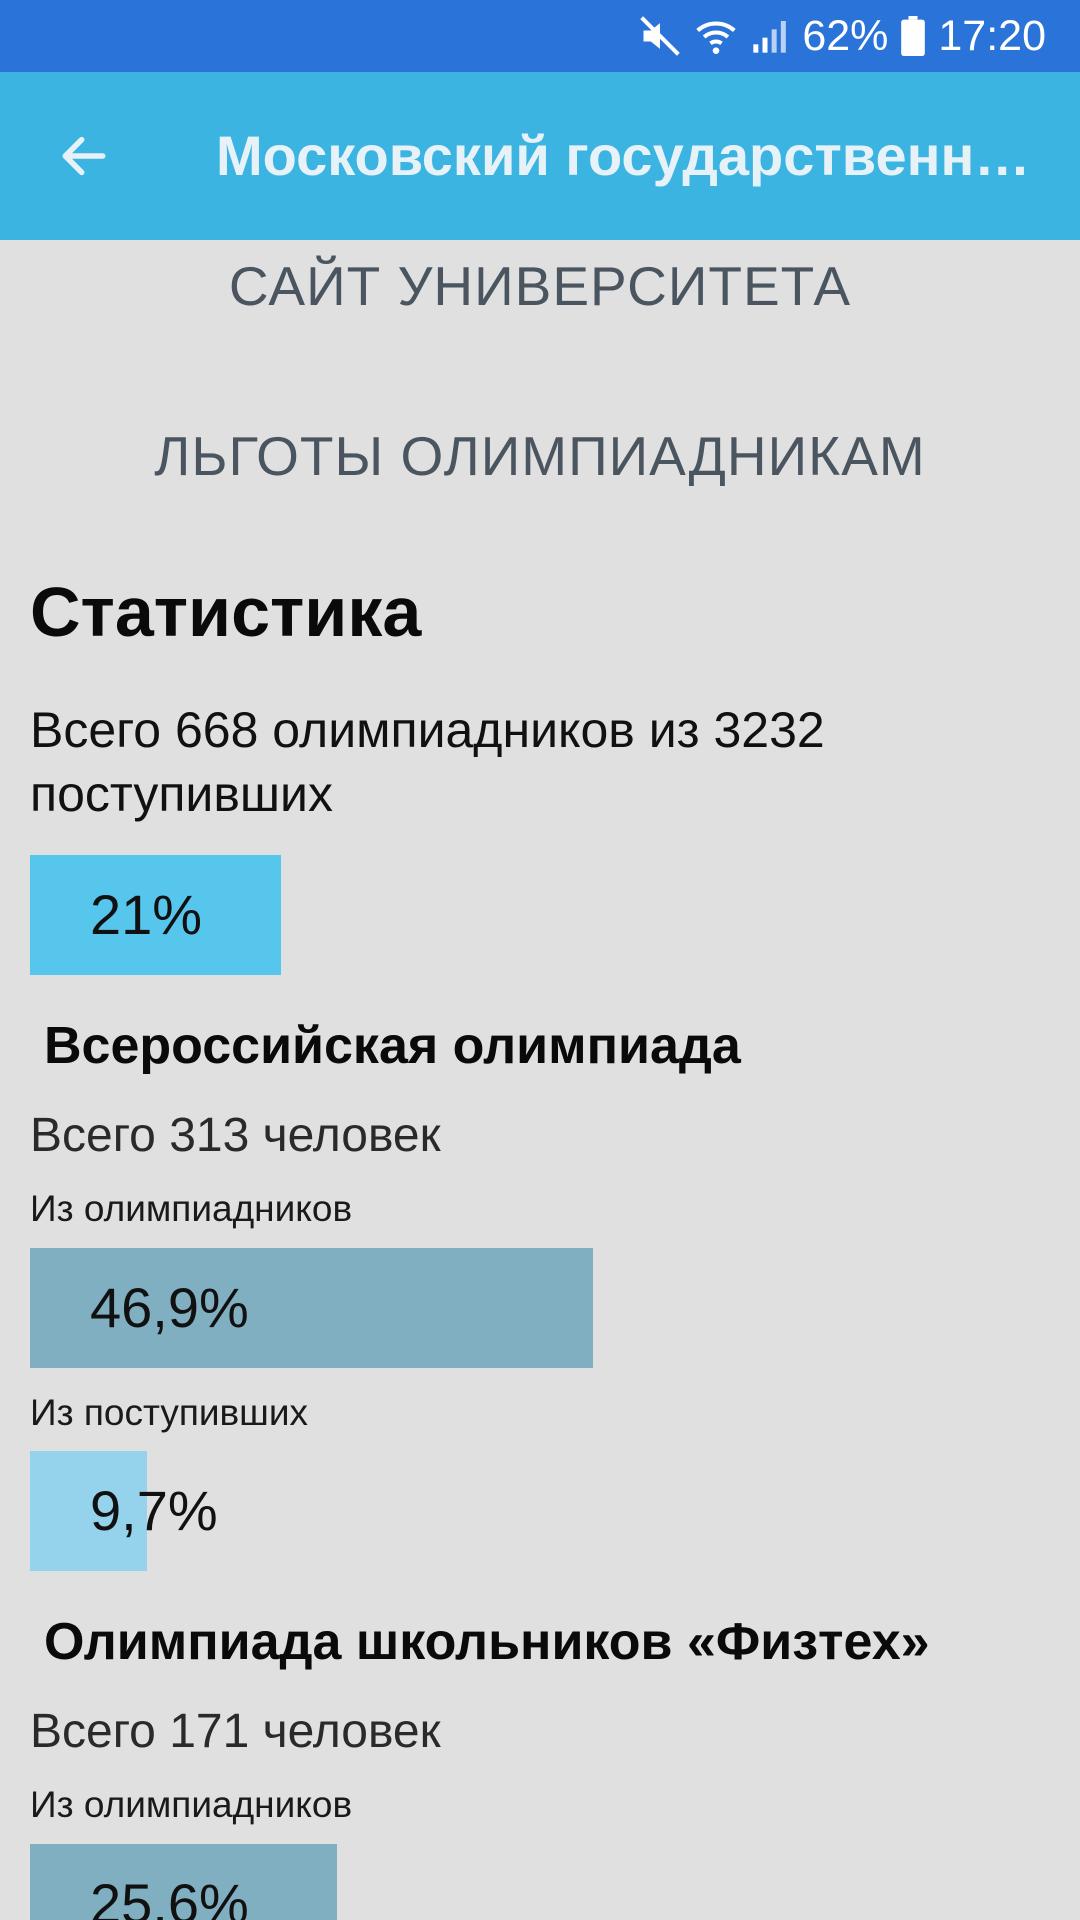  What do you see at coordinates (226, 612) in the screenshot?
I see `statistics-heading: Статистика` at bounding box center [226, 612].